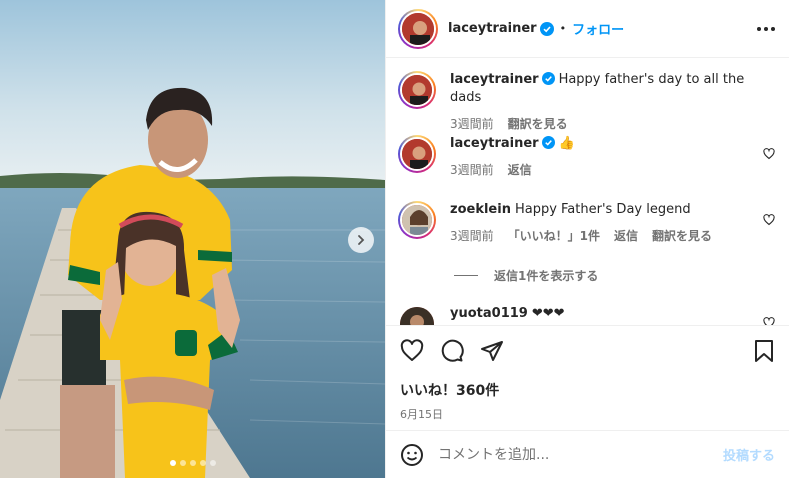 The height and width of the screenshot is (478, 789). I want to click on post-header: laceytrainer • フォロー, so click(587, 29).